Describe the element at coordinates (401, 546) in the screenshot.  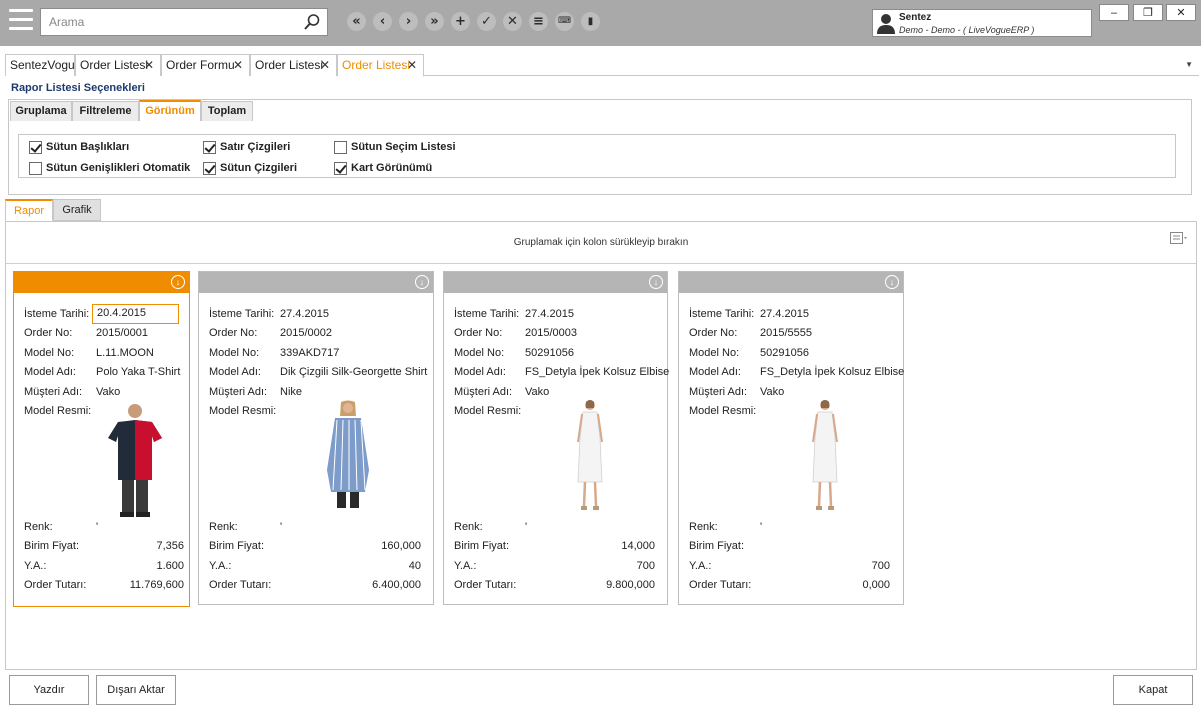
I see `field-value: 160,000` at that location.